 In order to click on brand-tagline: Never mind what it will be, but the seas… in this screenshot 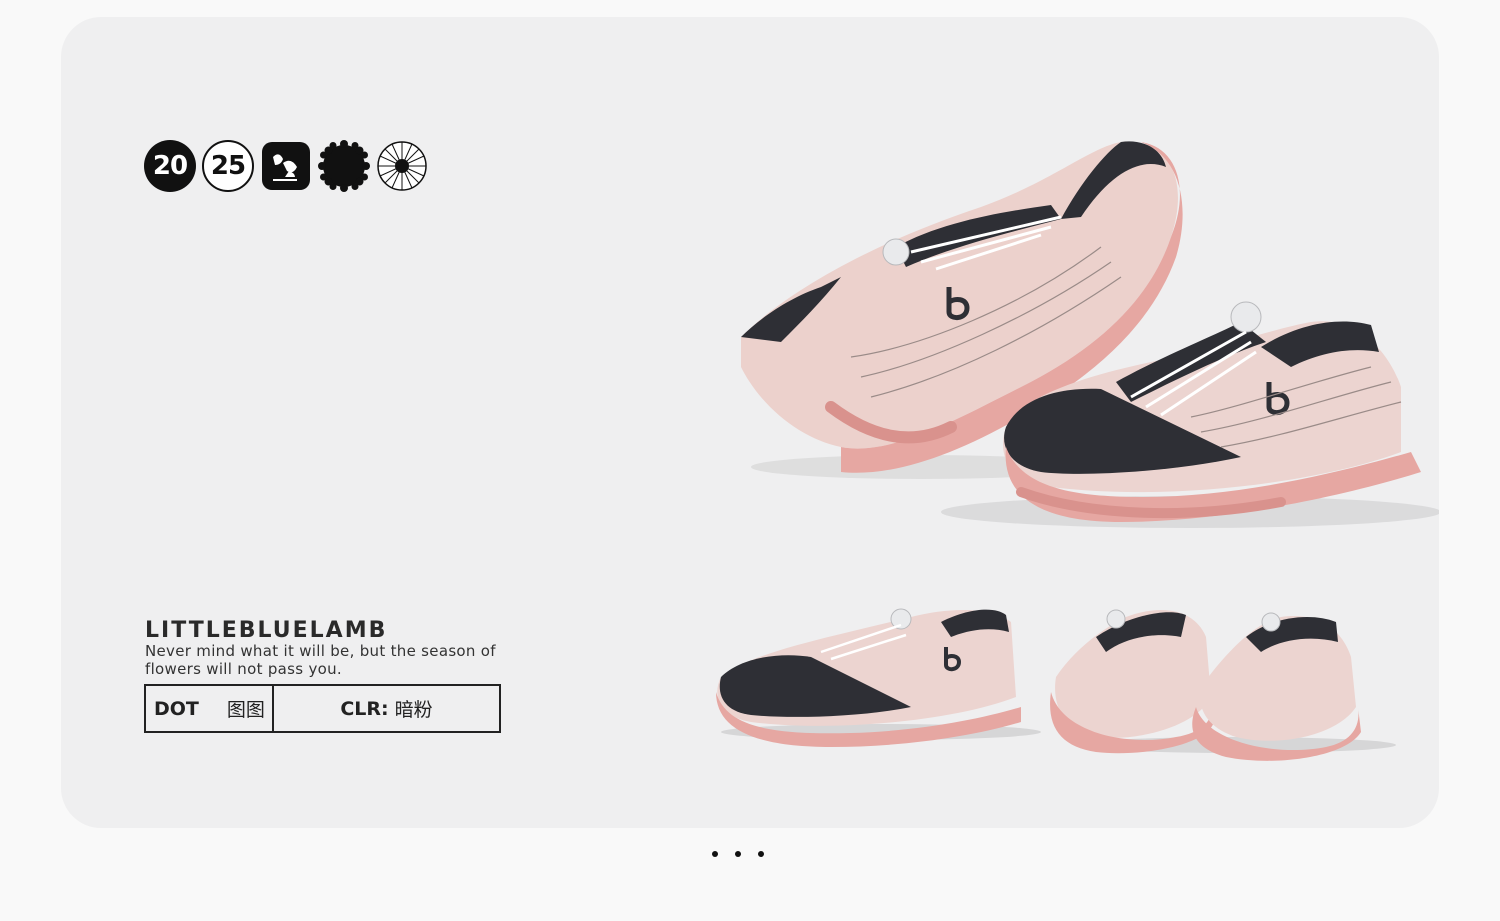, I will do `click(320, 660)`.